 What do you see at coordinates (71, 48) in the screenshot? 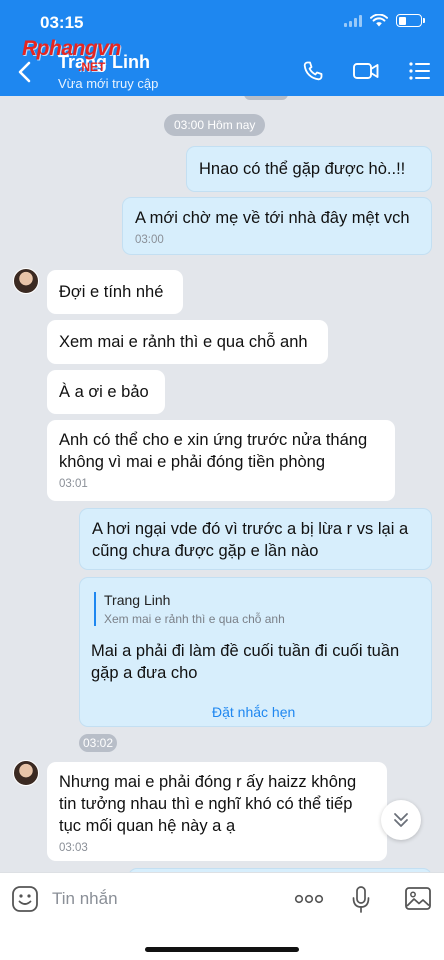
I see `watermark-logo: Rphangvn` at bounding box center [71, 48].